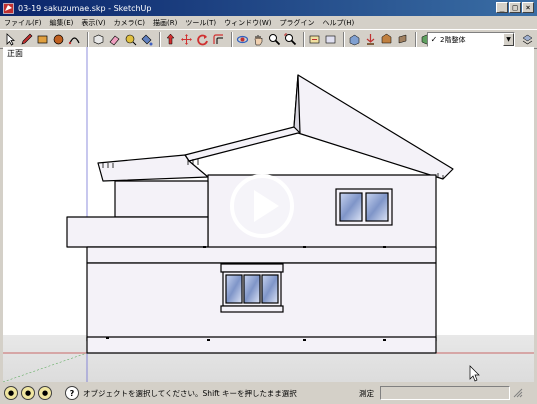  What do you see at coordinates (129, 23) in the screenshot?
I see `menu-camera: カメラ(C)` at bounding box center [129, 23].